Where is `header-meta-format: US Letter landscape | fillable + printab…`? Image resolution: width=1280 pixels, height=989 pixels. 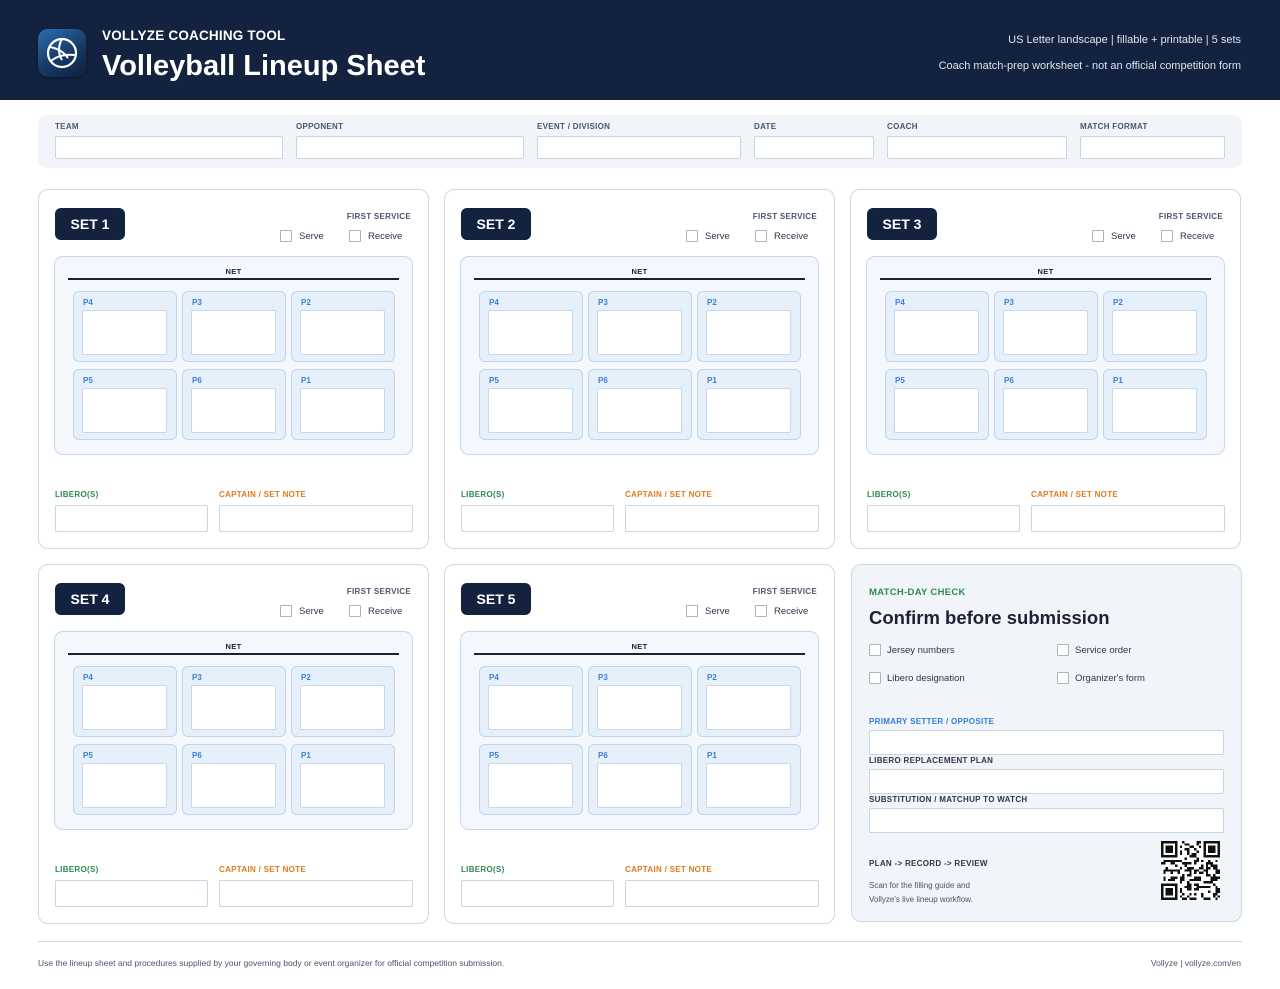
header-meta-format: US Letter landscape | fillable + printab… is located at coordinates (1124, 40).